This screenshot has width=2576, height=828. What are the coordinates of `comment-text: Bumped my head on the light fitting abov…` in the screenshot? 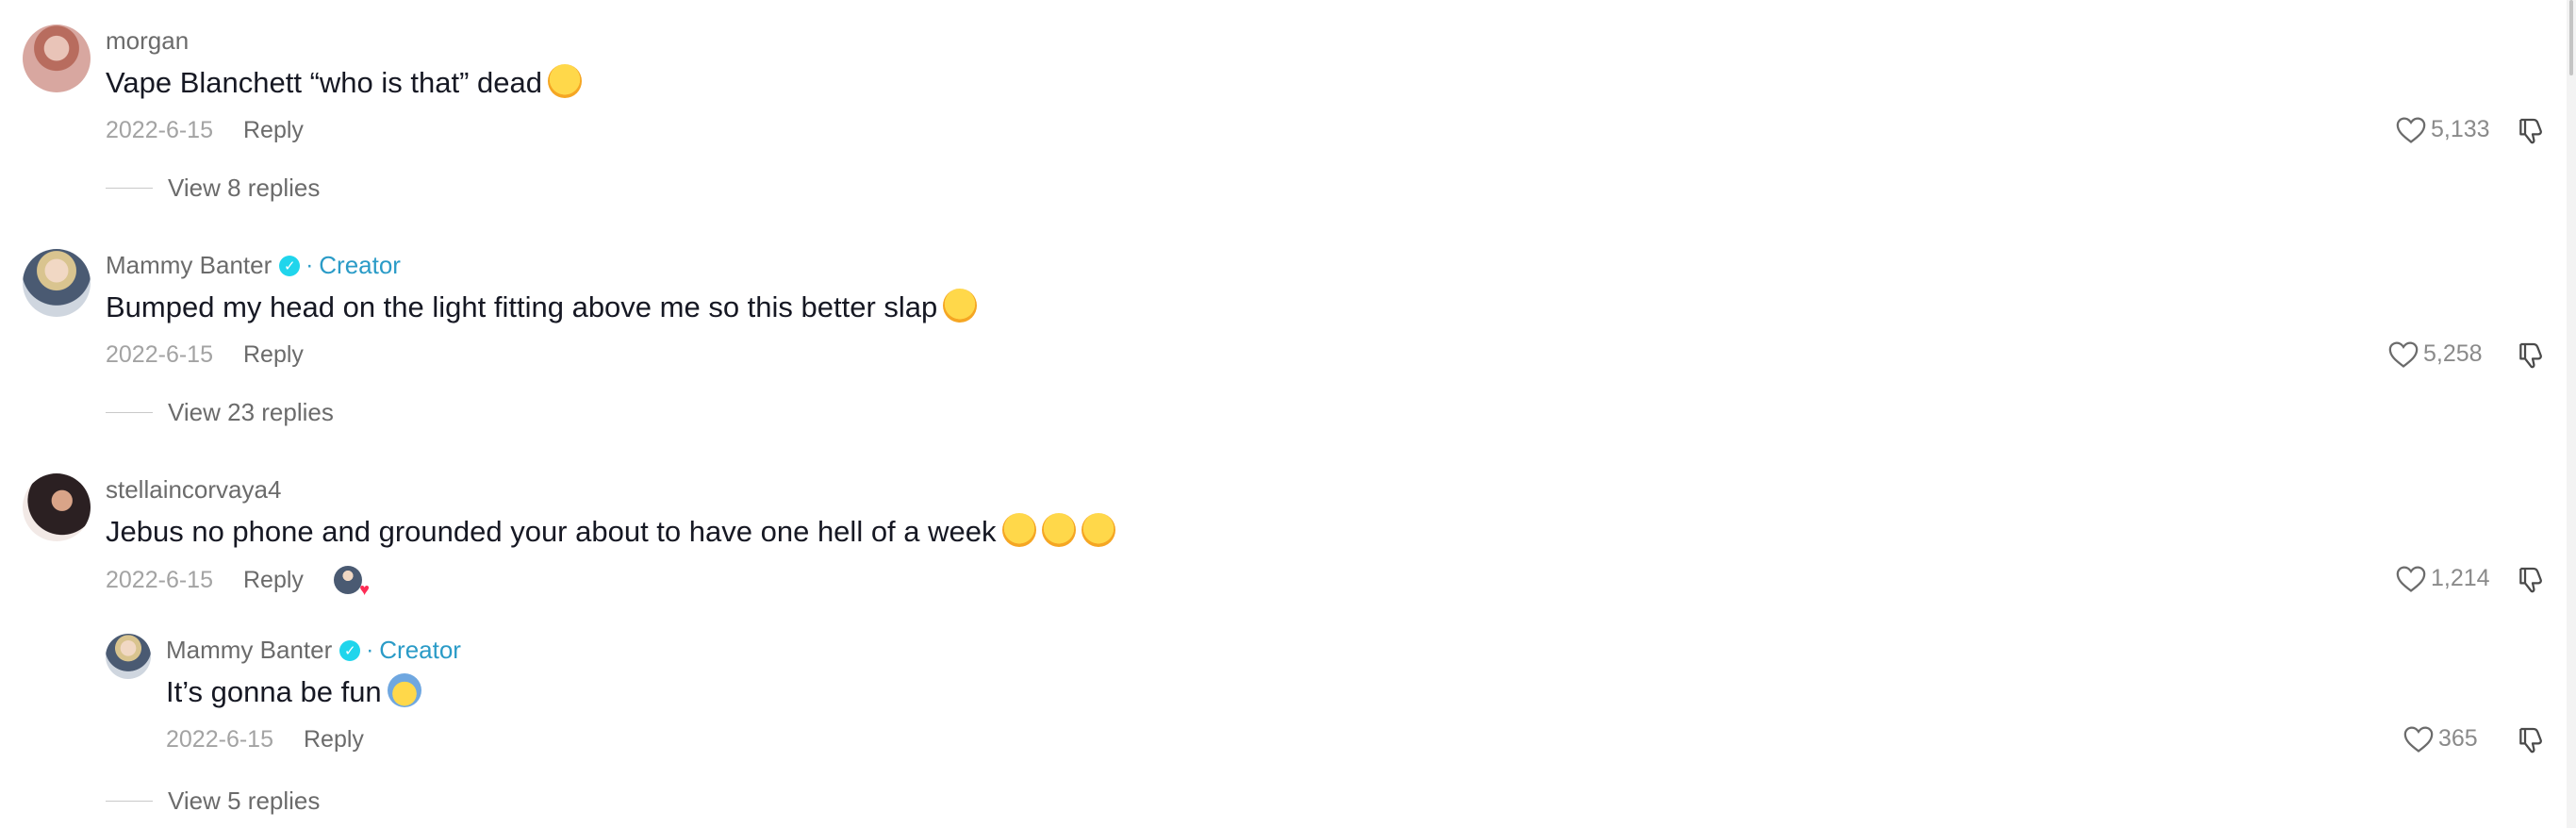 It's located at (542, 306).